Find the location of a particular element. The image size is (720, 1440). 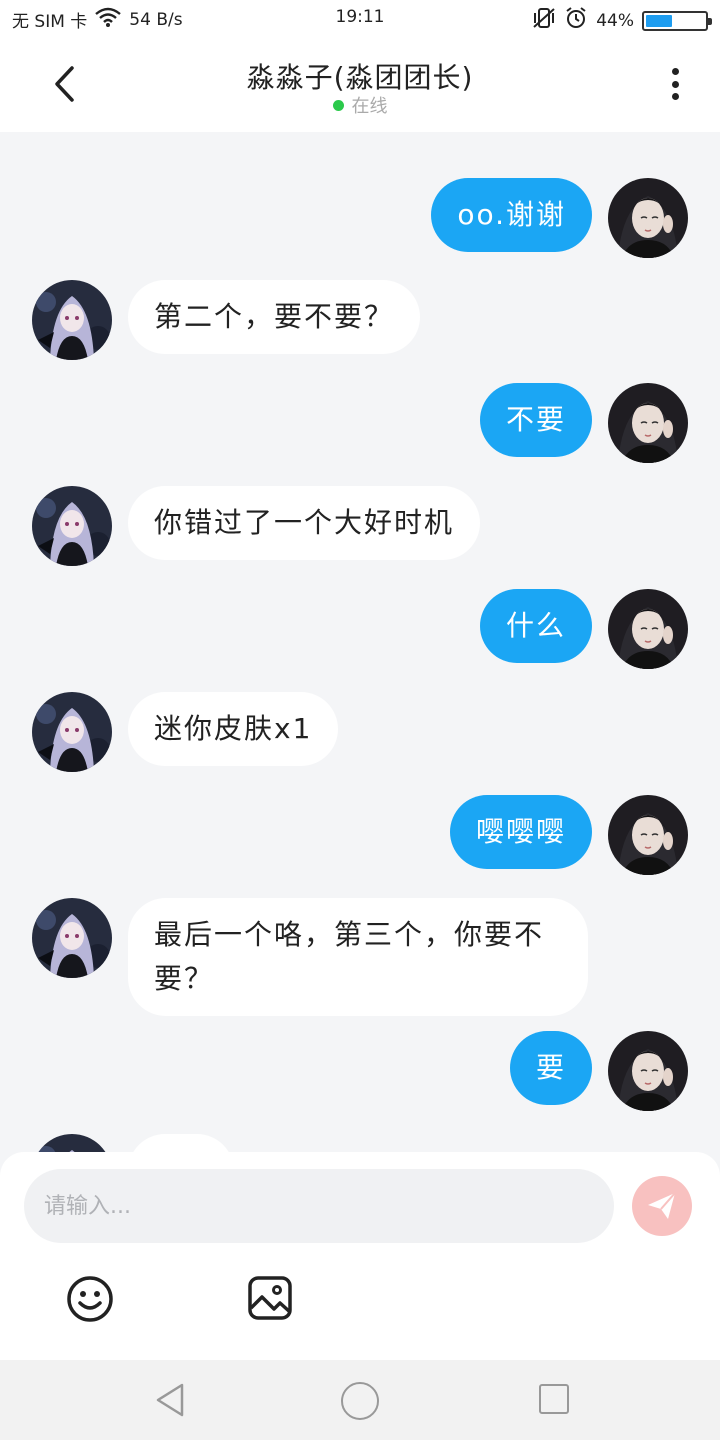

status-bar: 无 SIM 卡 54 B/s 19:11 44% is located at coordinates (360, 18).